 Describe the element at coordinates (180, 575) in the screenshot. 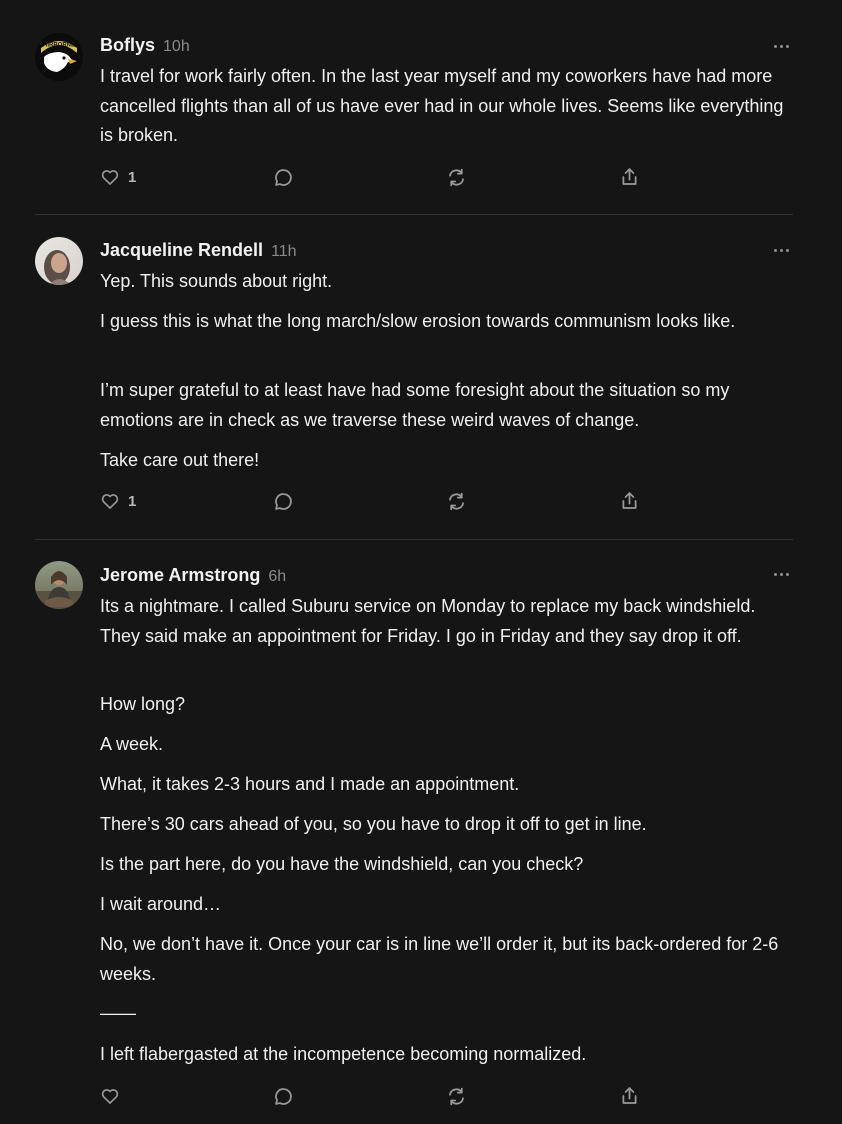

I see `author-name-text: Jerome Armstrong` at that location.